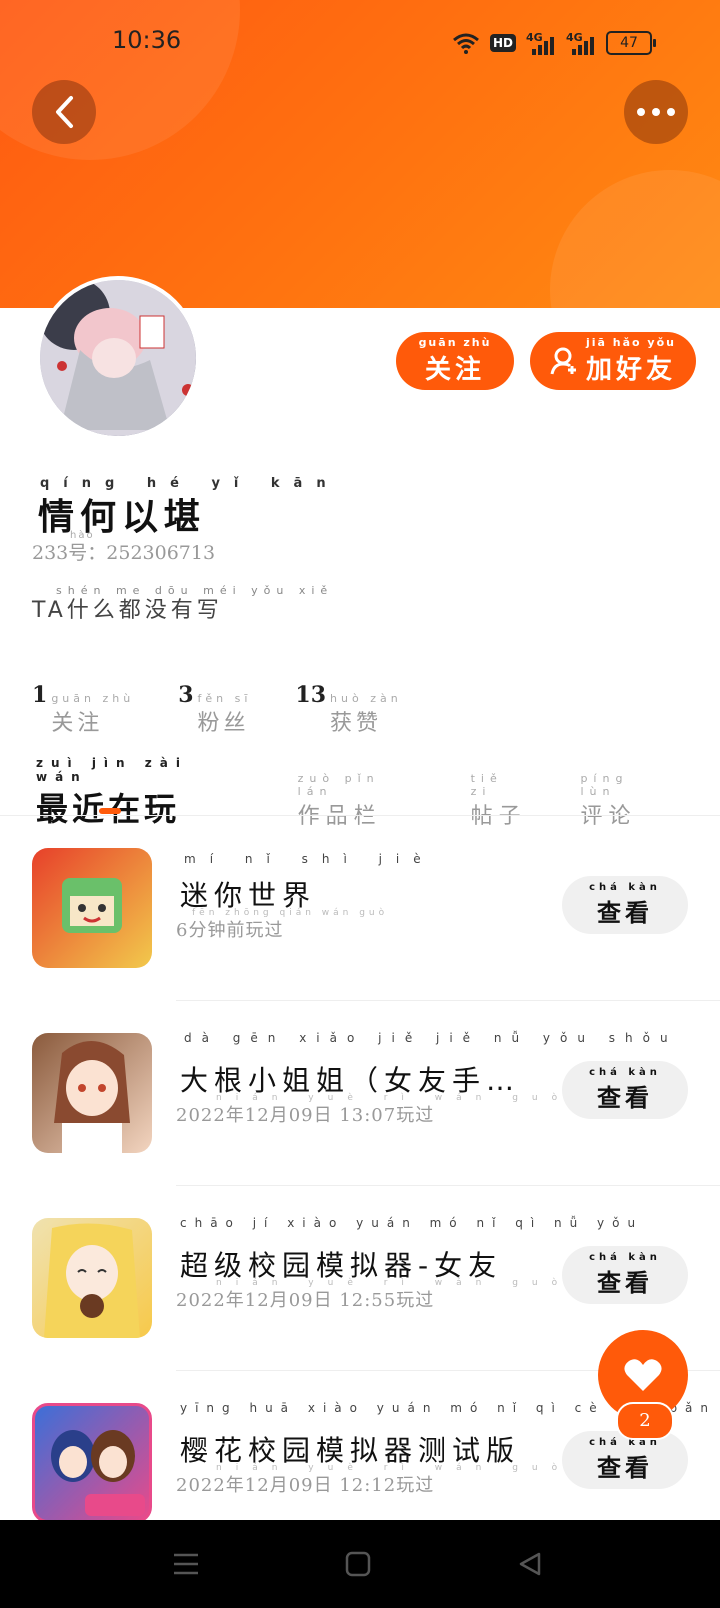  What do you see at coordinates (311, 695) in the screenshot?
I see `stat-count: 13` at bounding box center [311, 695].